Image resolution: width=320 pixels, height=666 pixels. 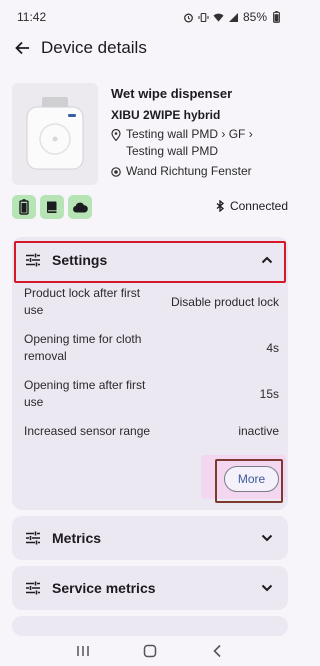 I want to click on wifi-icon, so click(x=218, y=17).